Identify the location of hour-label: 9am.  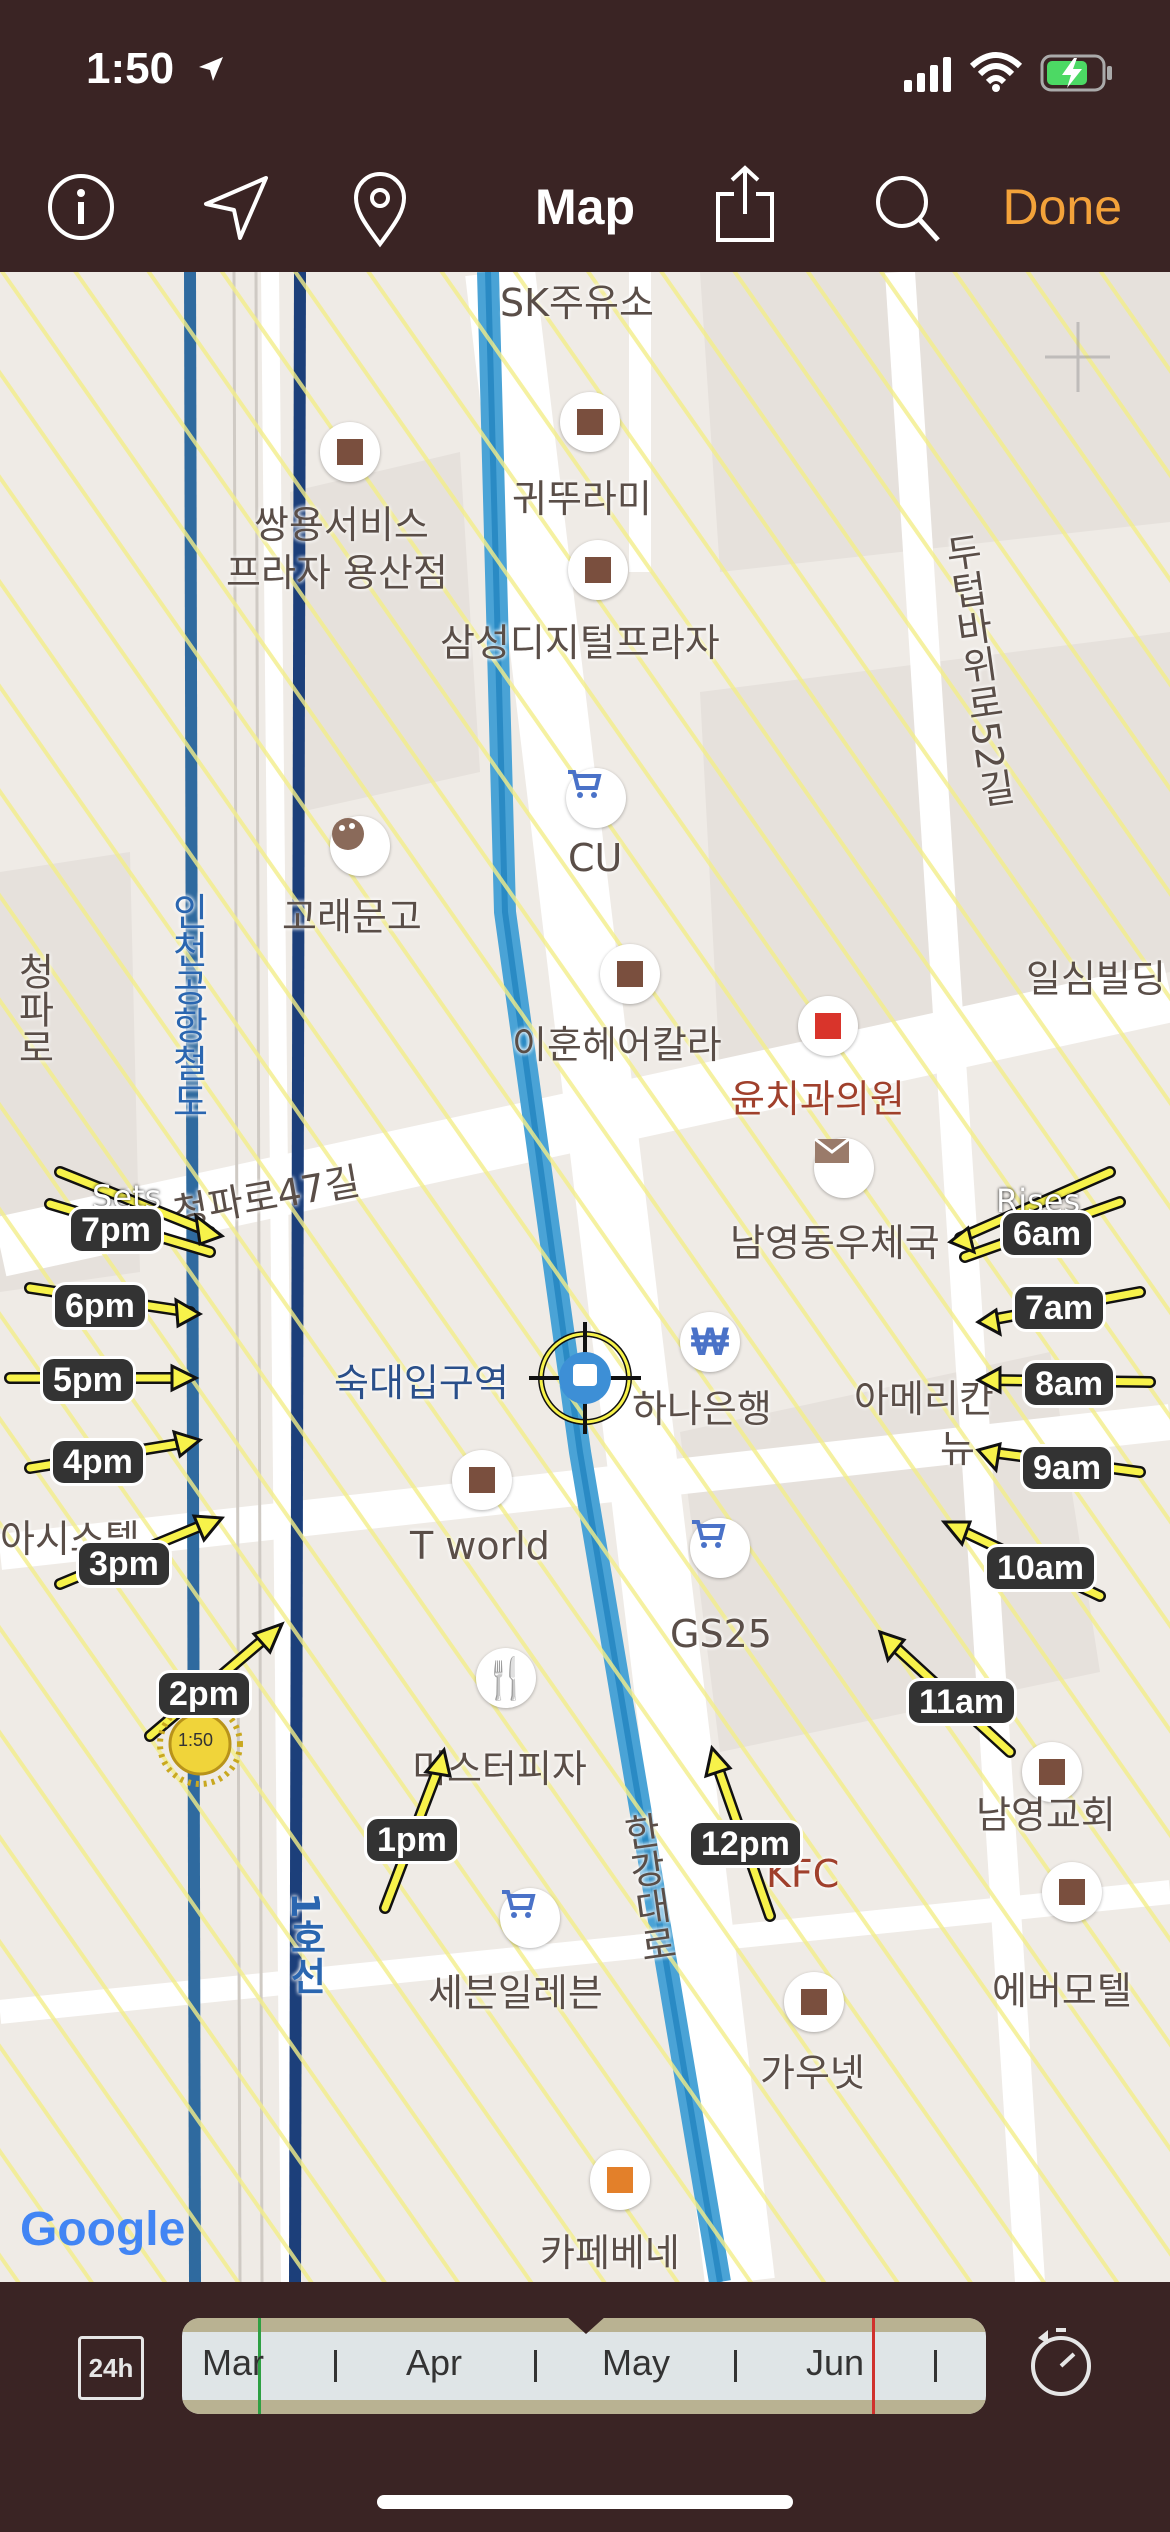
(1067, 1468).